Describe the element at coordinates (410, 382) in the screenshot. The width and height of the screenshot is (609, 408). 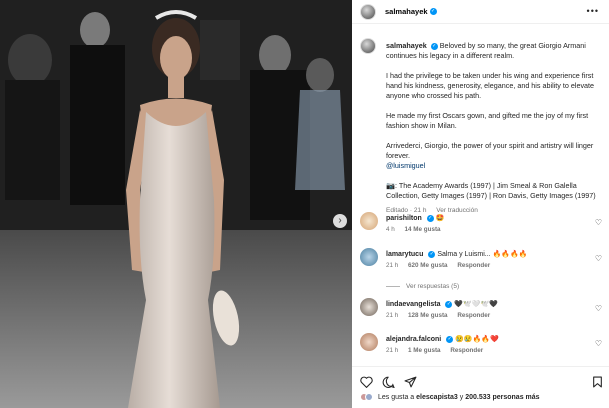
I see `share-send-icon` at that location.